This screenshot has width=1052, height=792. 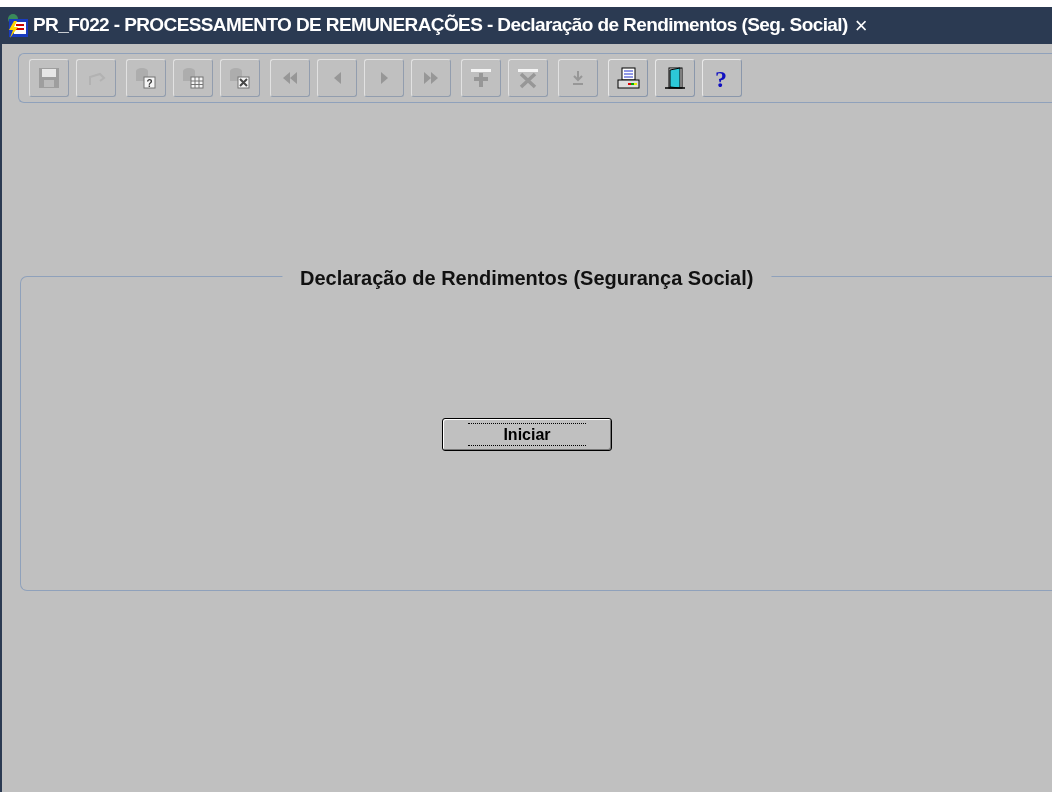 What do you see at coordinates (527, 434) in the screenshot?
I see `start-button: Iniciar` at bounding box center [527, 434].